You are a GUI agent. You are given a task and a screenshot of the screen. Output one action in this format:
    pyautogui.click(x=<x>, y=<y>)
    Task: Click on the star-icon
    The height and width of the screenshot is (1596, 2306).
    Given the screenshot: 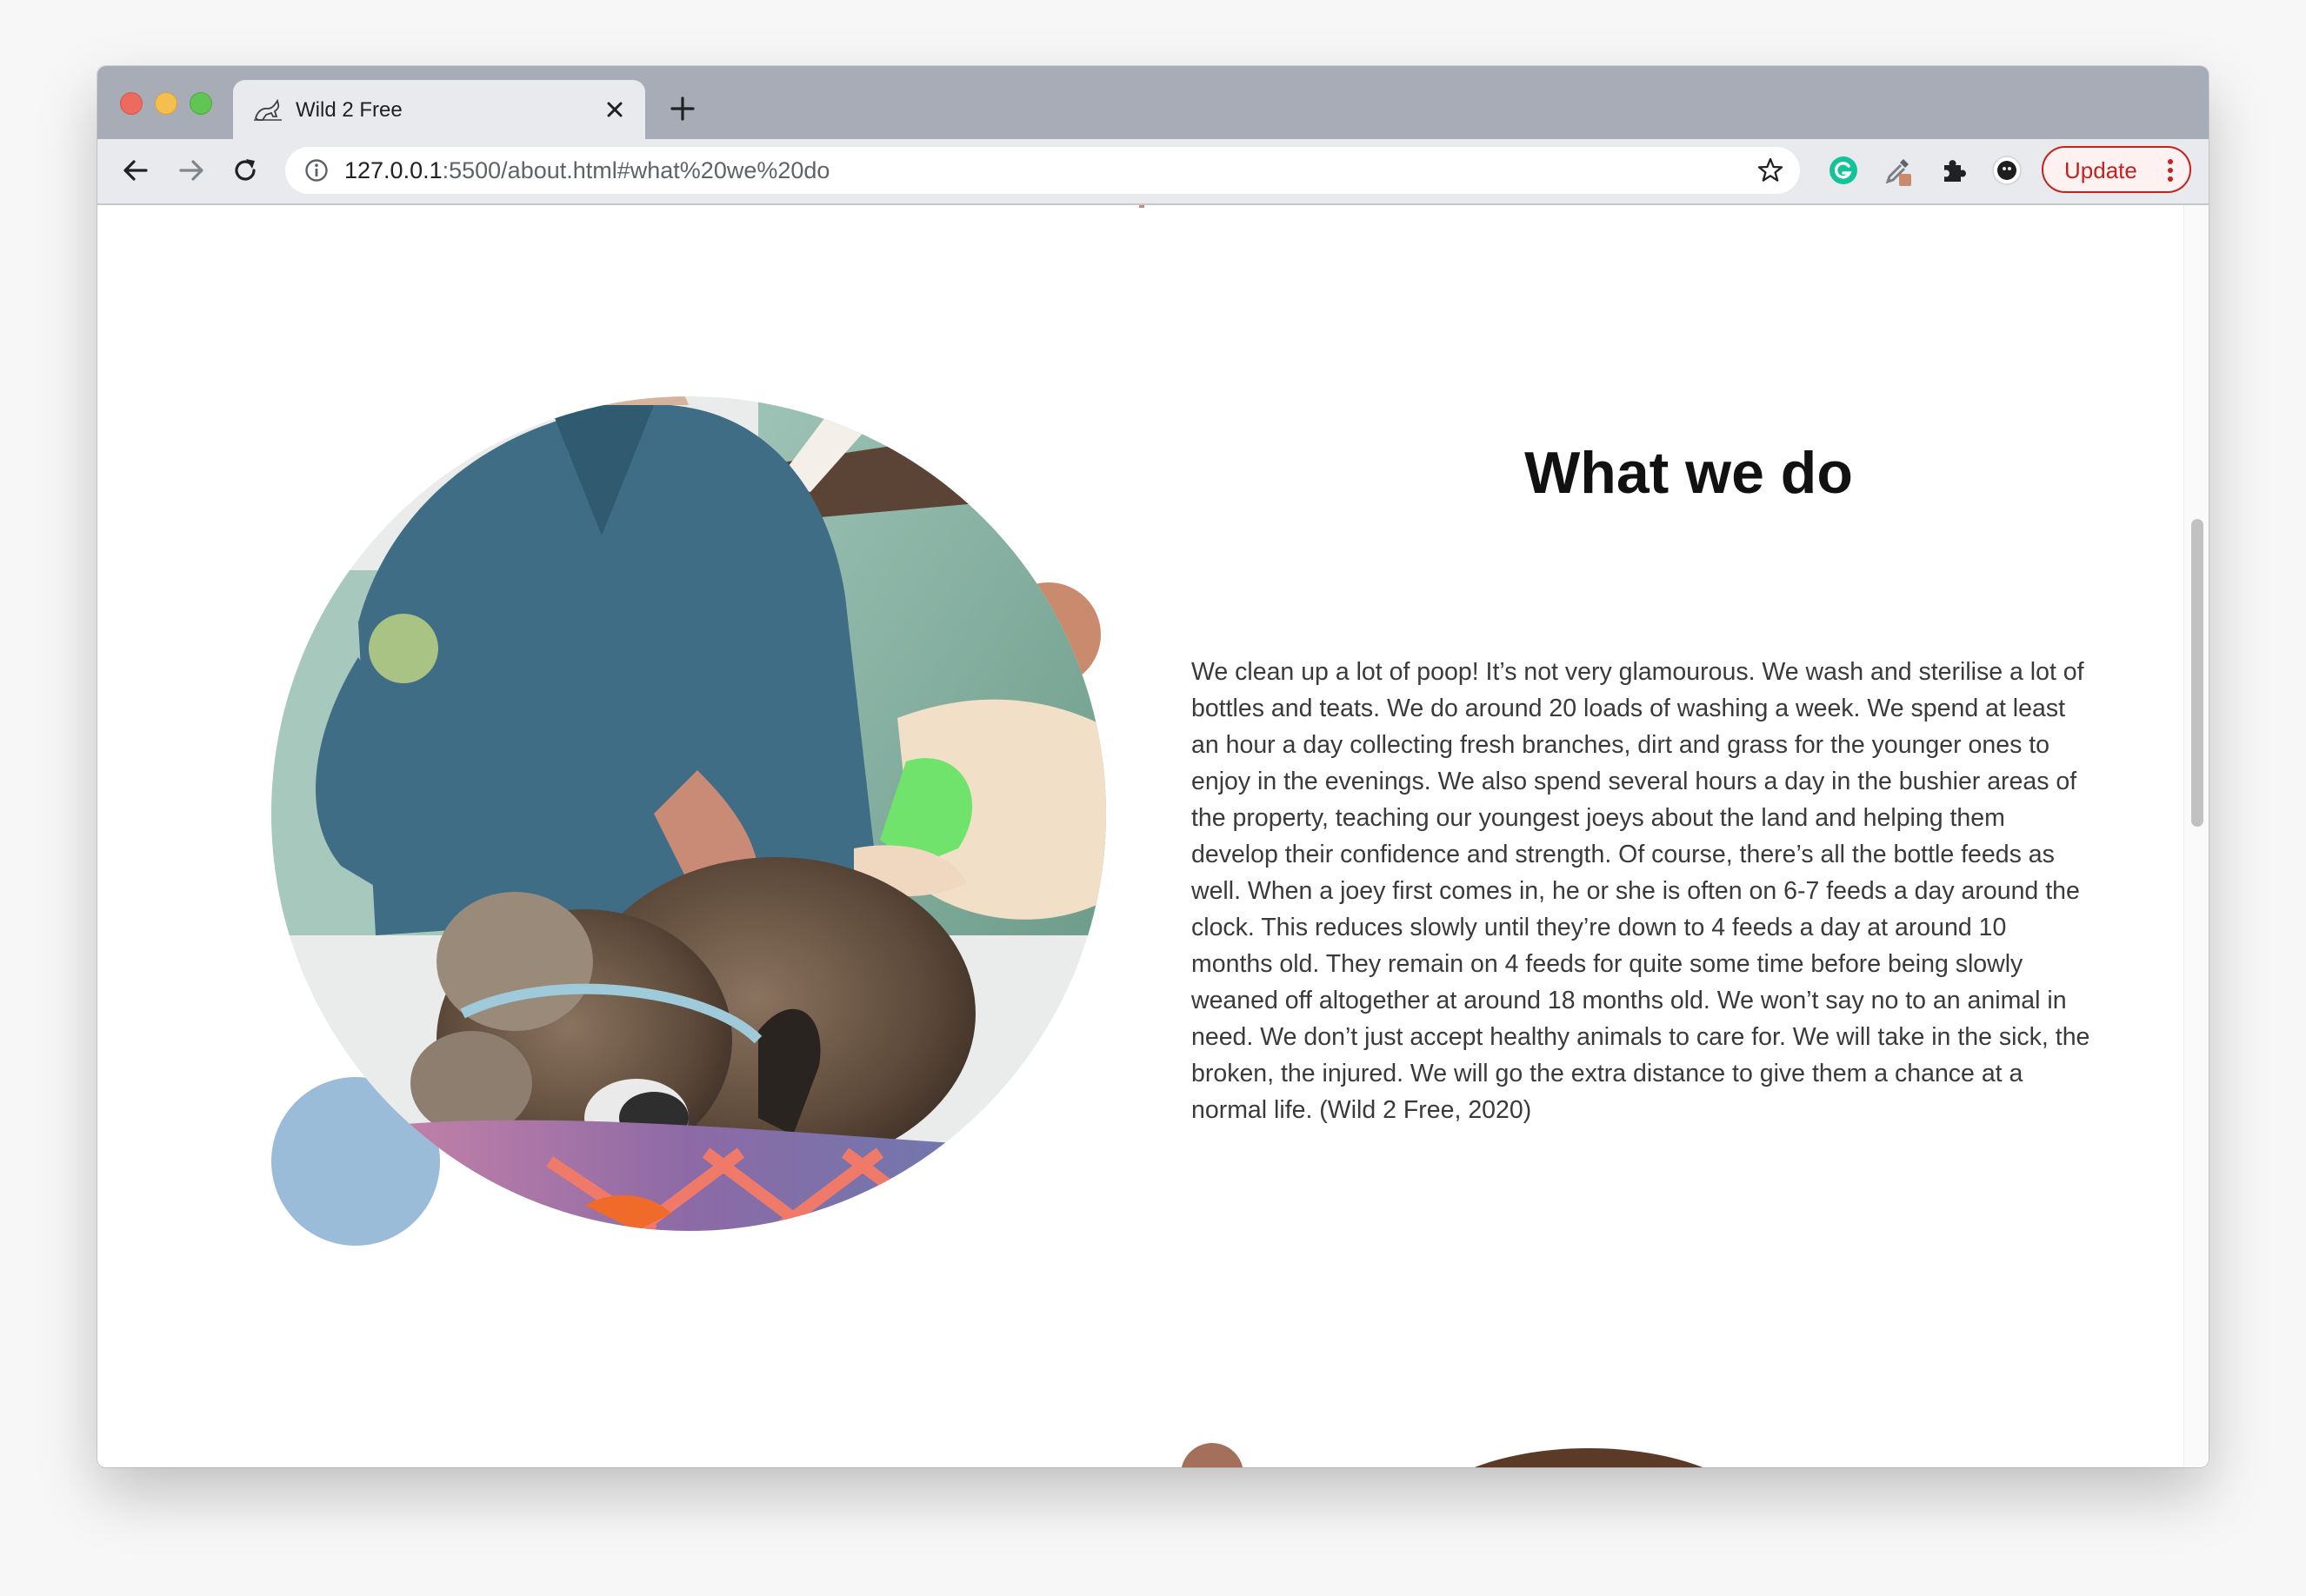 What is the action you would take?
    pyautogui.click(x=1770, y=170)
    